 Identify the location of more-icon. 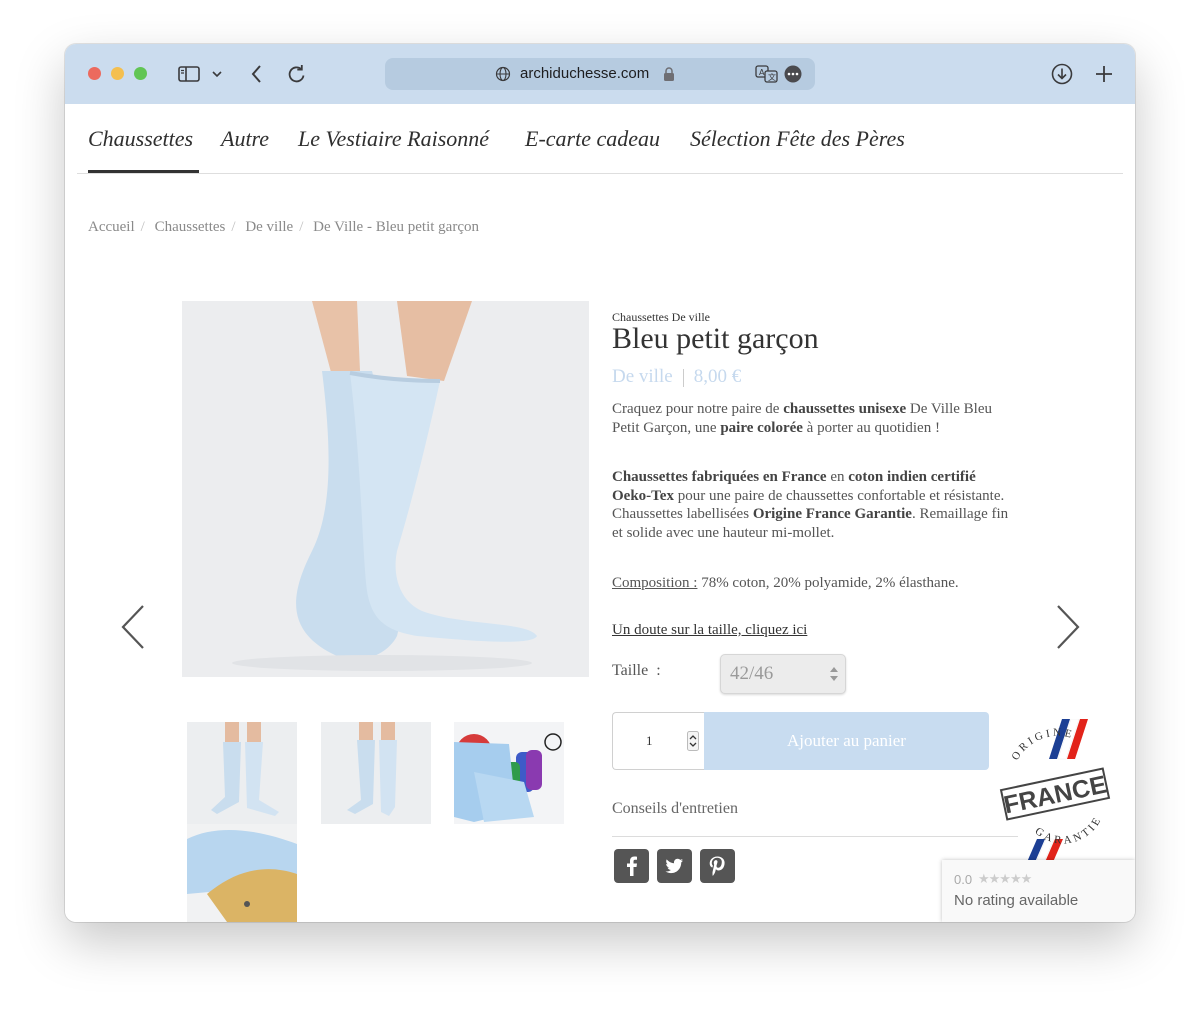
(793, 74).